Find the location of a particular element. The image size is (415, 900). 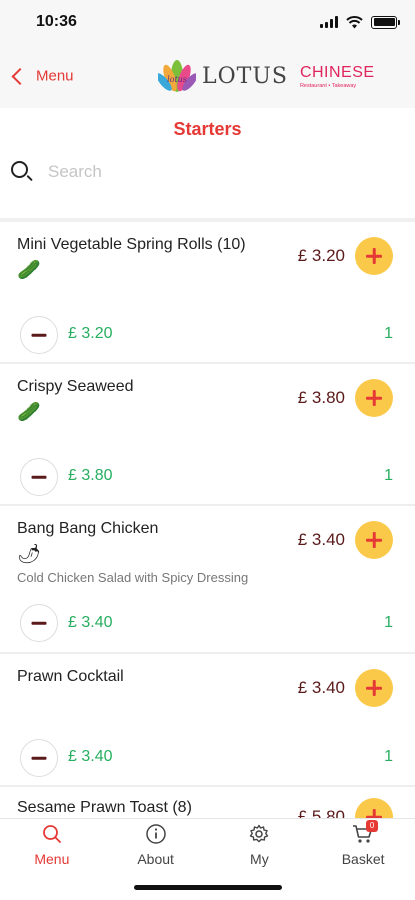

back-label: Menu is located at coordinates (55, 76).